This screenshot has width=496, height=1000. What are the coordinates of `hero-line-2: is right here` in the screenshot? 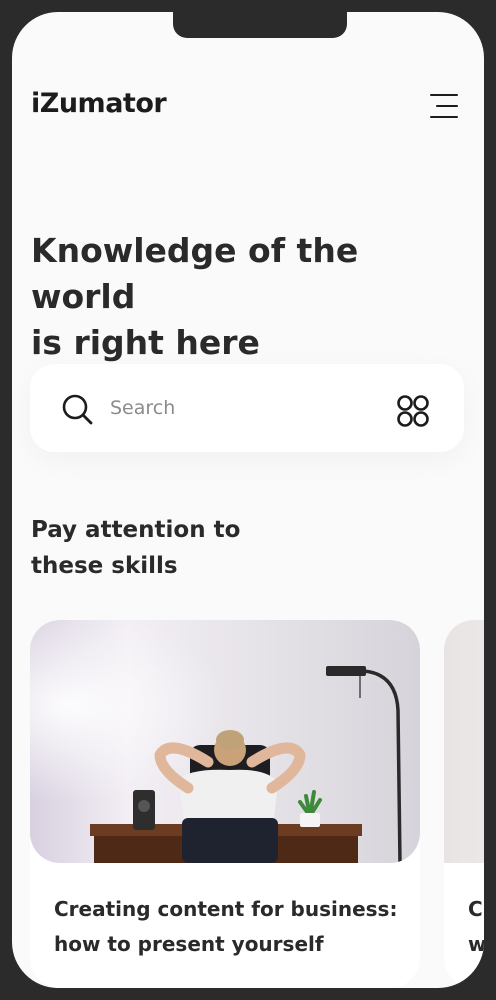 It's located at (145, 342).